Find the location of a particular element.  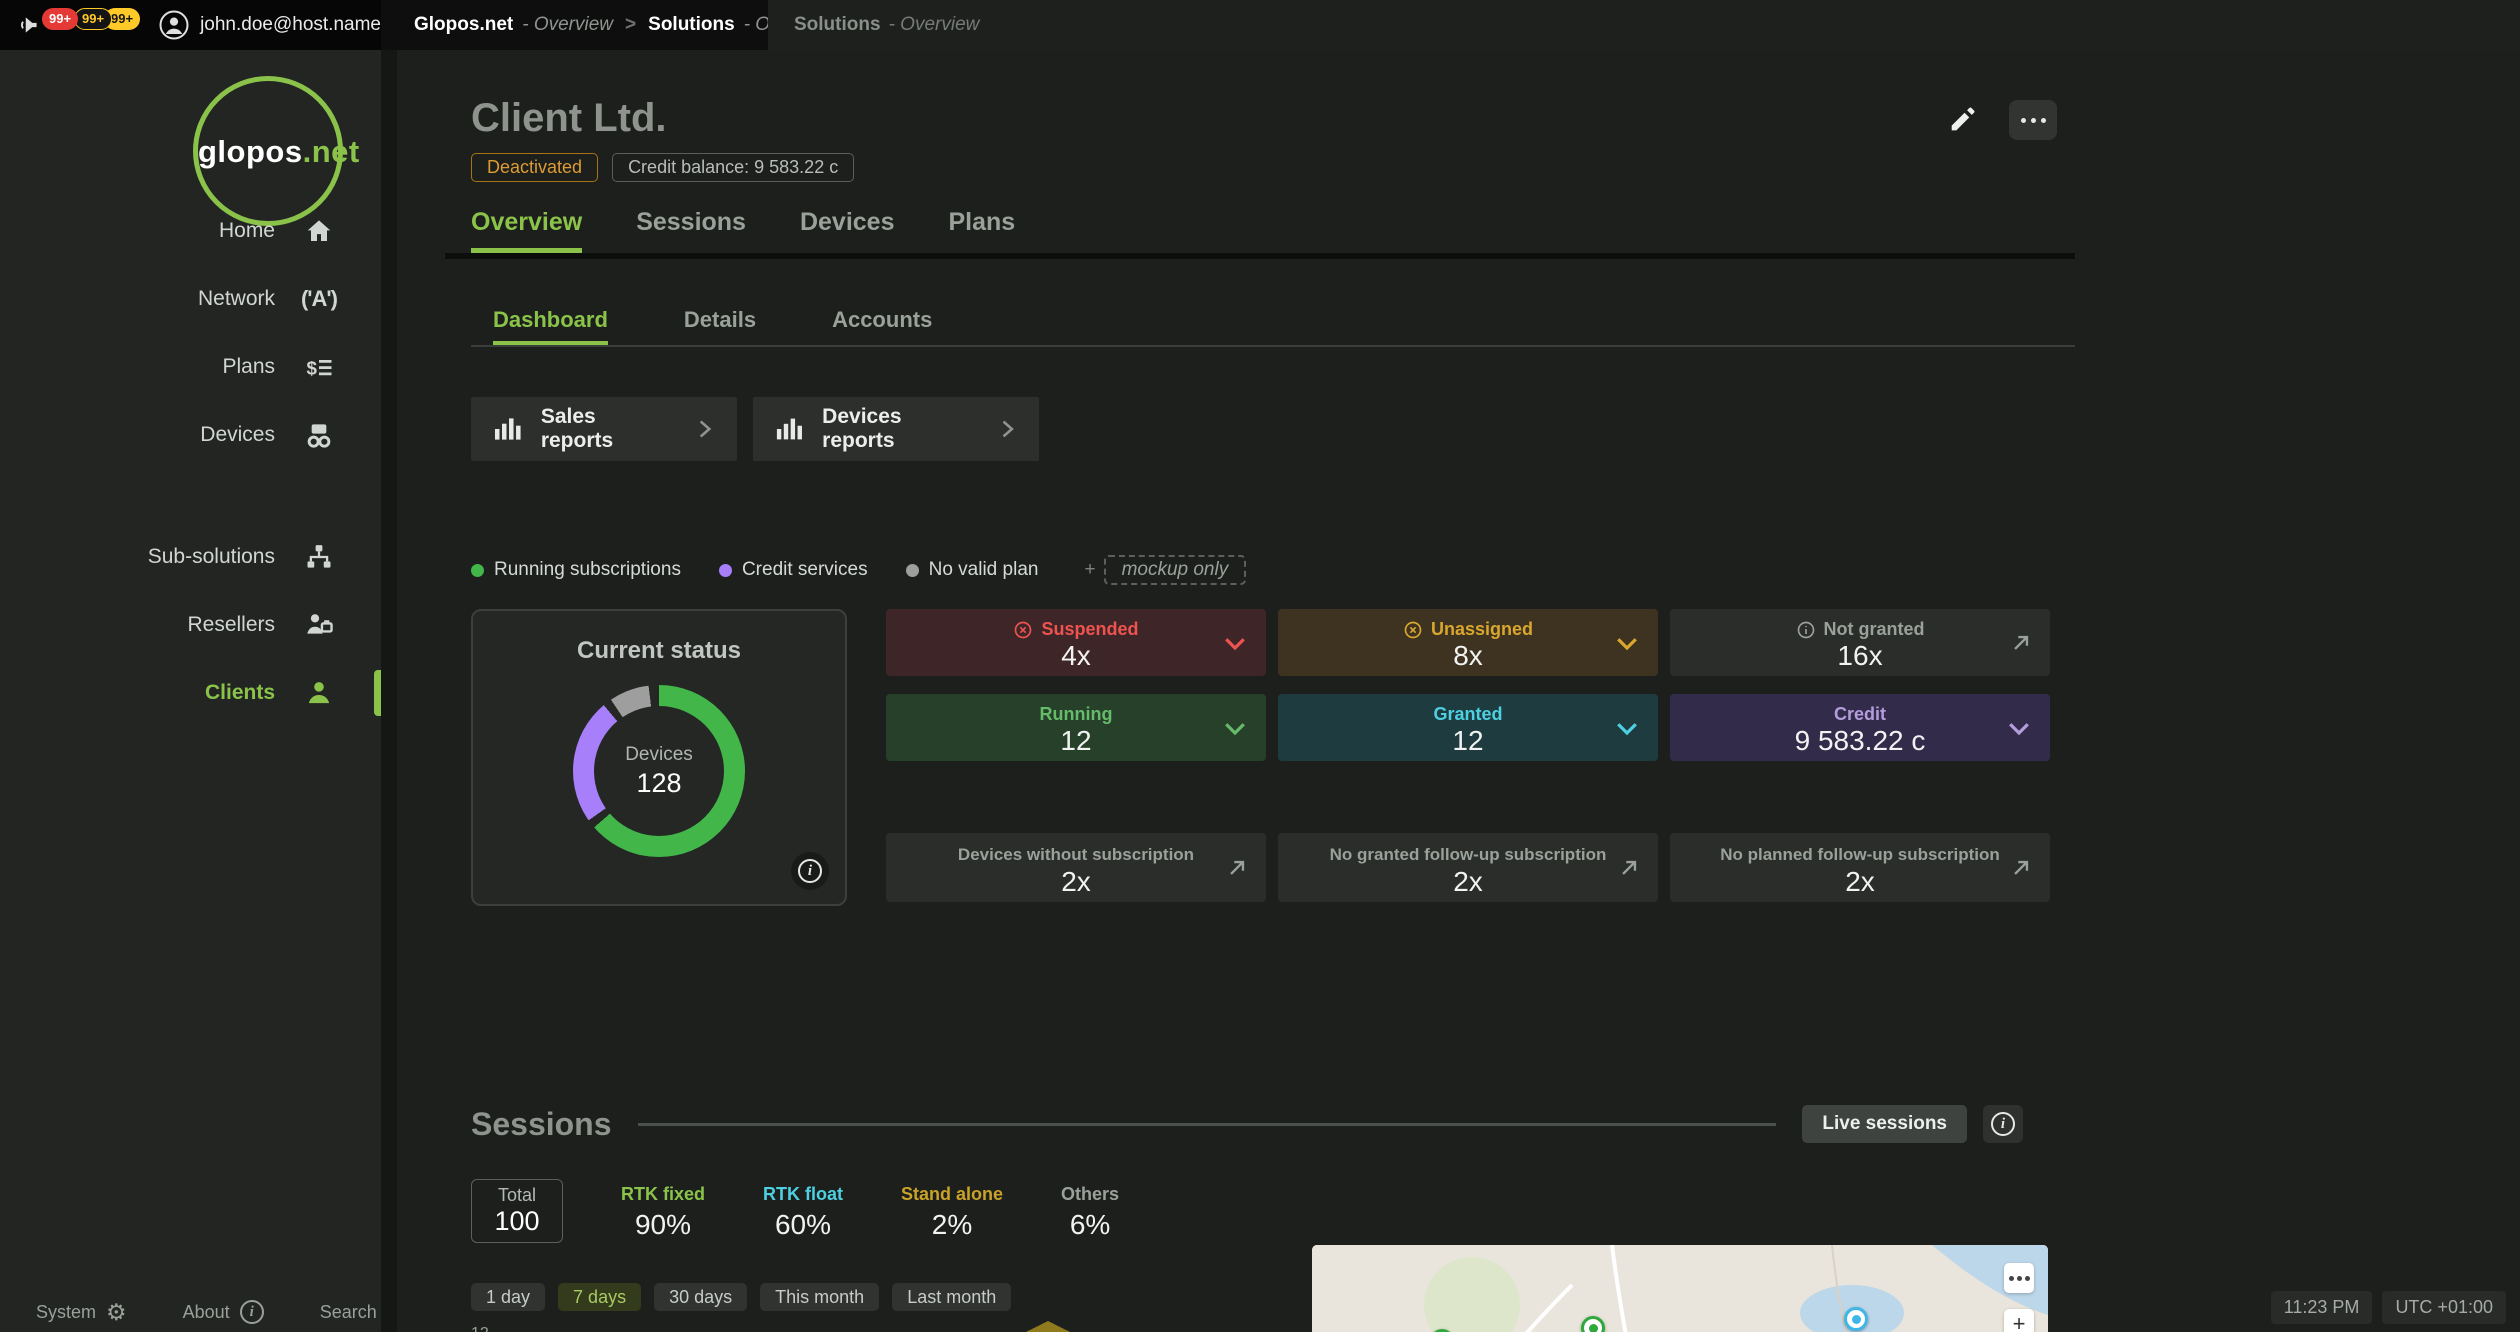

filter-30-days: 30 days is located at coordinates (701, 1297).